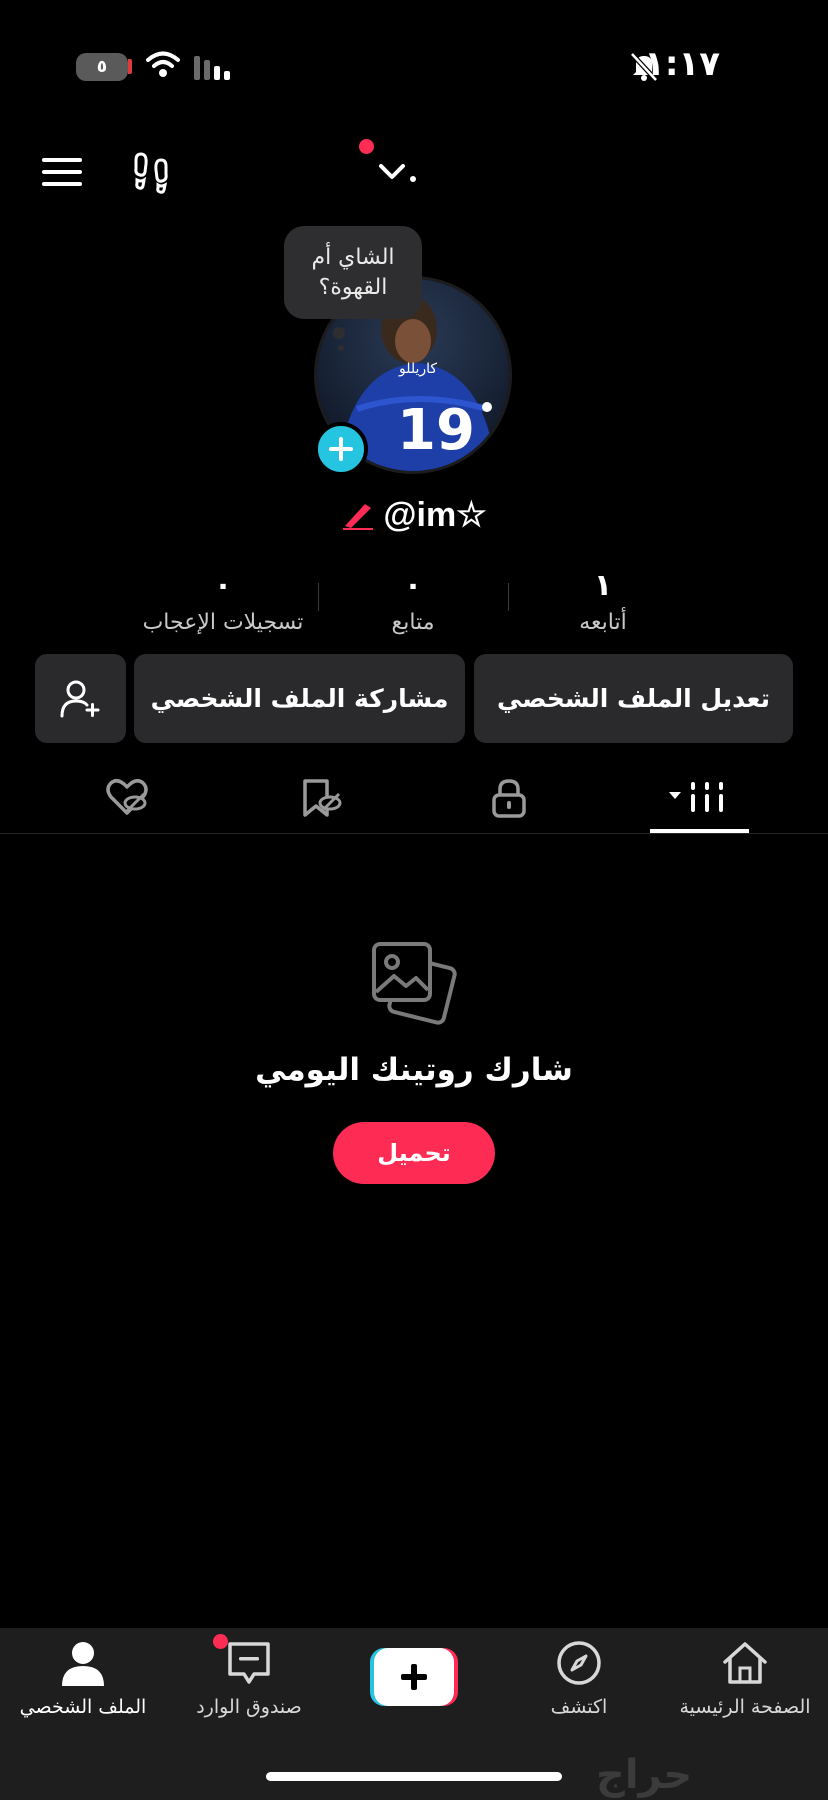 This screenshot has width=828, height=1800. I want to click on jersey-name: كاريللو, so click(417, 369).